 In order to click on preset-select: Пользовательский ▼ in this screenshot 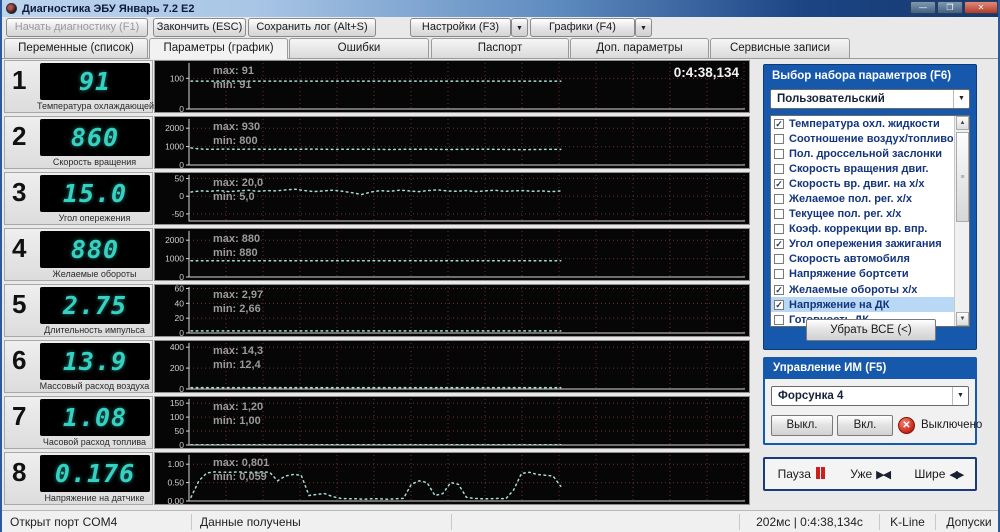, I will do `click(870, 99)`.